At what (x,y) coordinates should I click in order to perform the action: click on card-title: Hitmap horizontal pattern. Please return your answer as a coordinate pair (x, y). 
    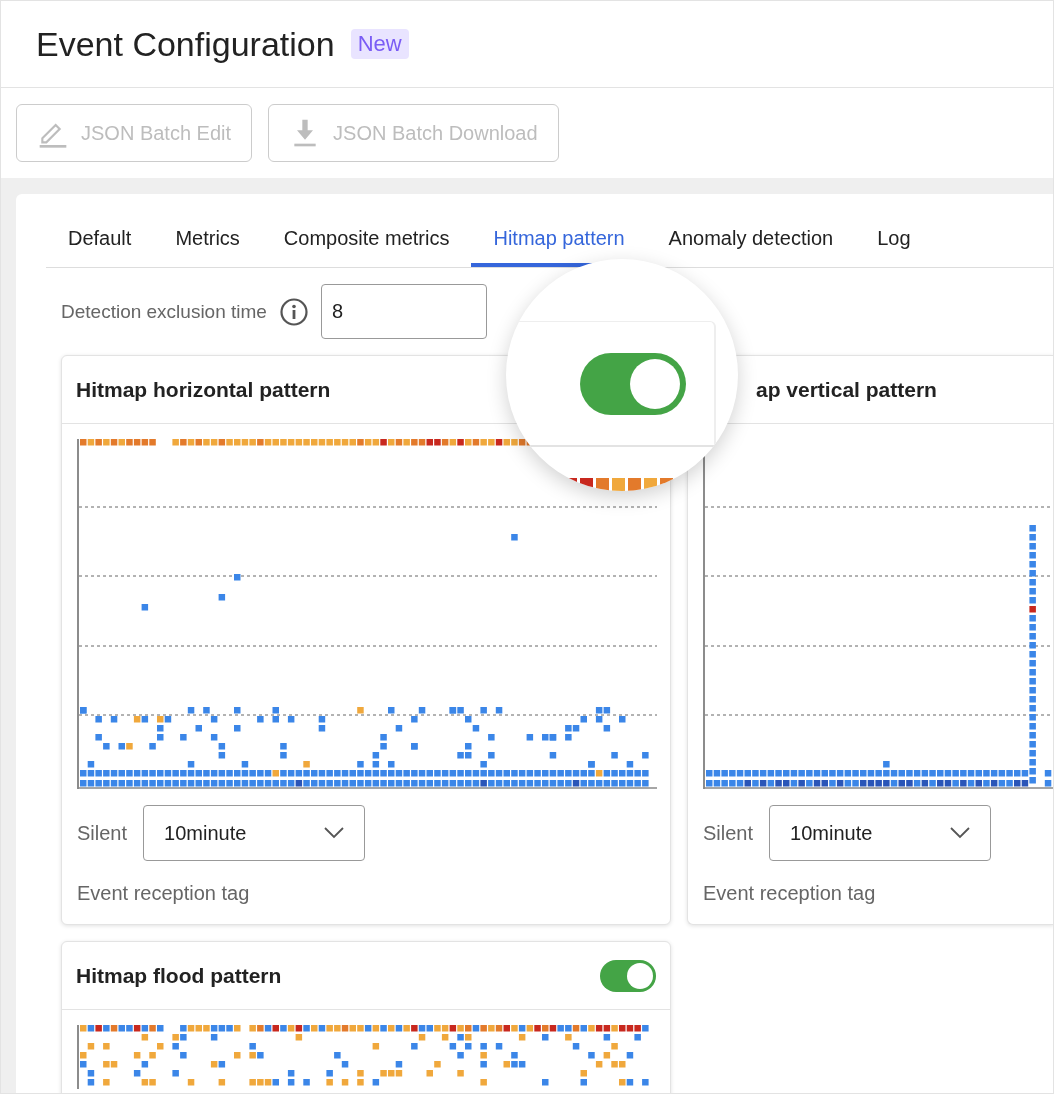
    Looking at the image, I should click on (203, 389).